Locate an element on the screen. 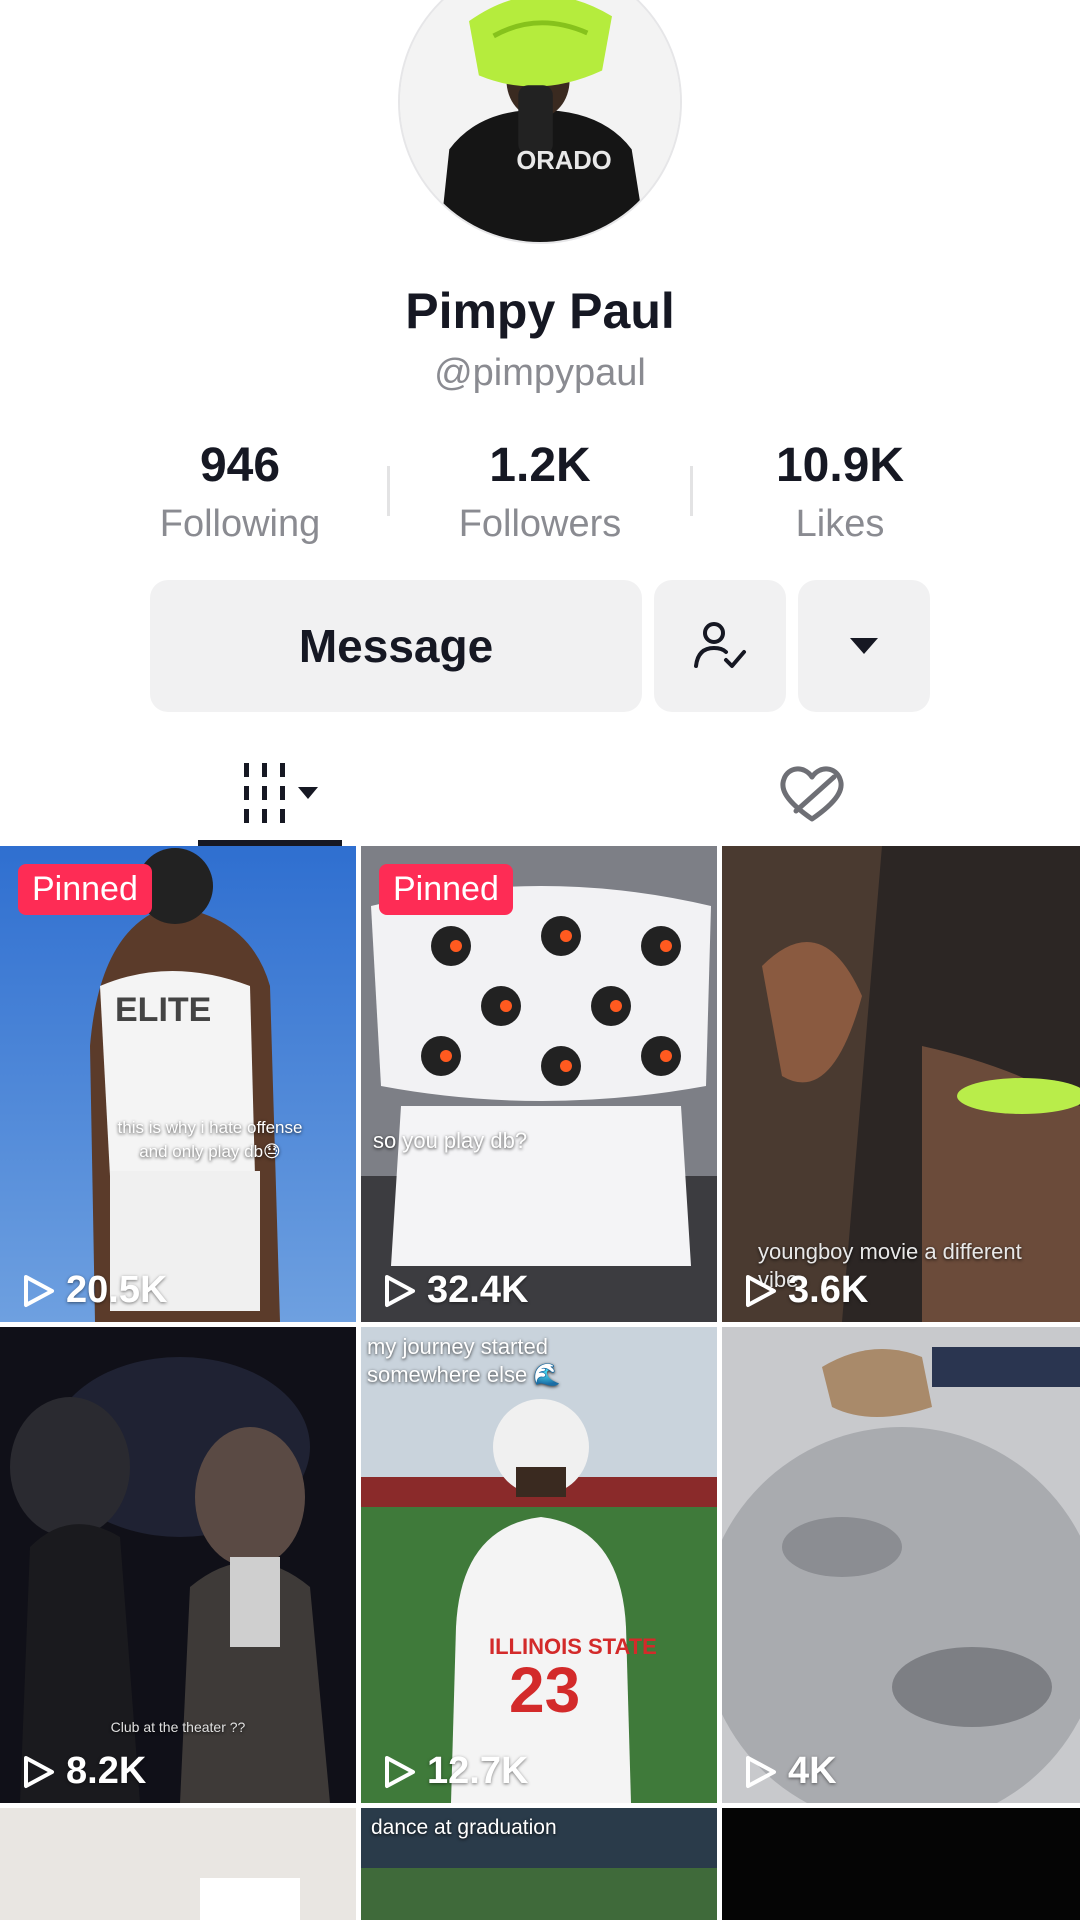 This screenshot has width=1080, height=1920. avatar-image: ORADO is located at coordinates (540, 121).